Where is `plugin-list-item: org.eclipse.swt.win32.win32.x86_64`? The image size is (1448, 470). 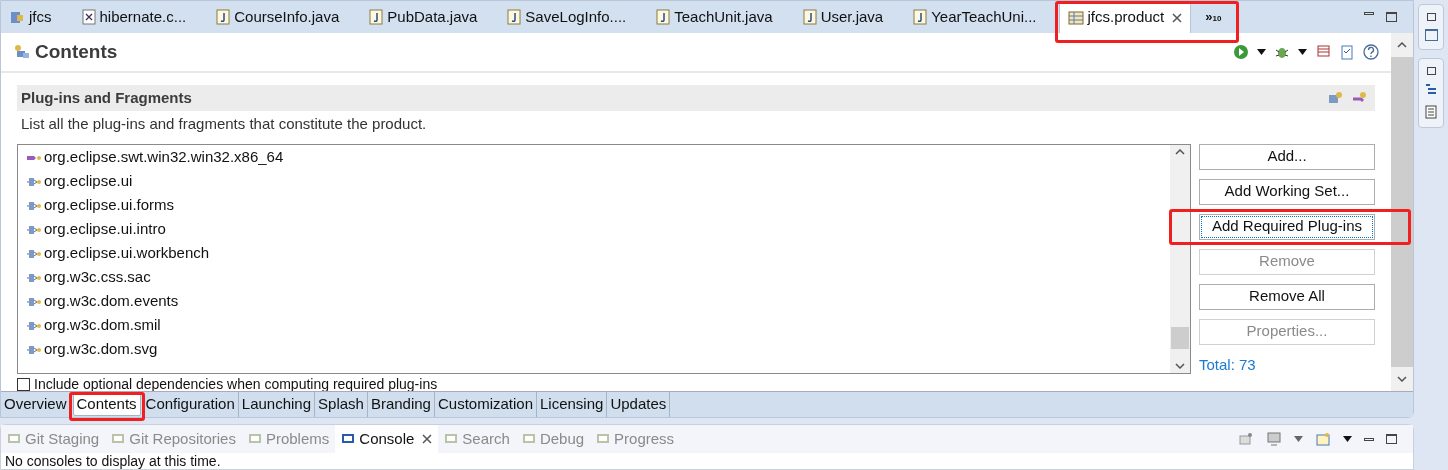 plugin-list-item: org.eclipse.swt.win32.win32.x86_64 is located at coordinates (598, 157).